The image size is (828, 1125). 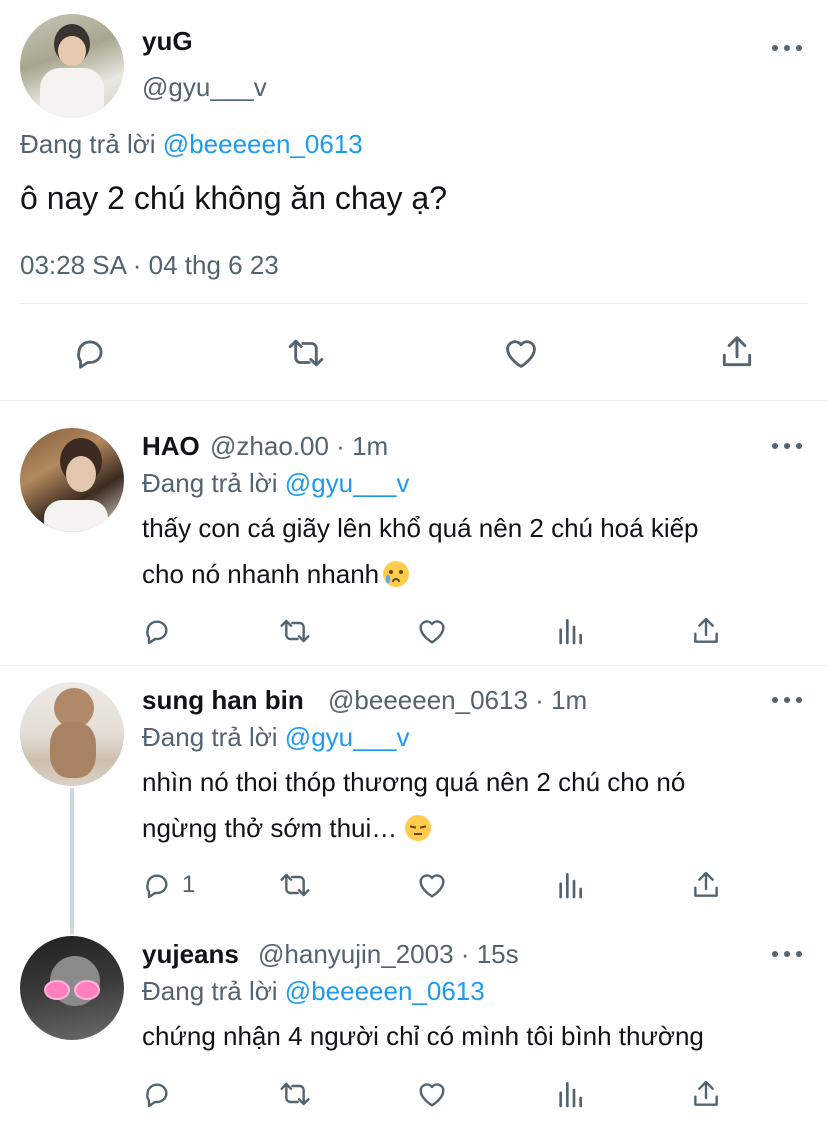 What do you see at coordinates (149, 265) in the screenshot?
I see `tweet-timestamp: 03:28 SA · 04 thg 6 23` at bounding box center [149, 265].